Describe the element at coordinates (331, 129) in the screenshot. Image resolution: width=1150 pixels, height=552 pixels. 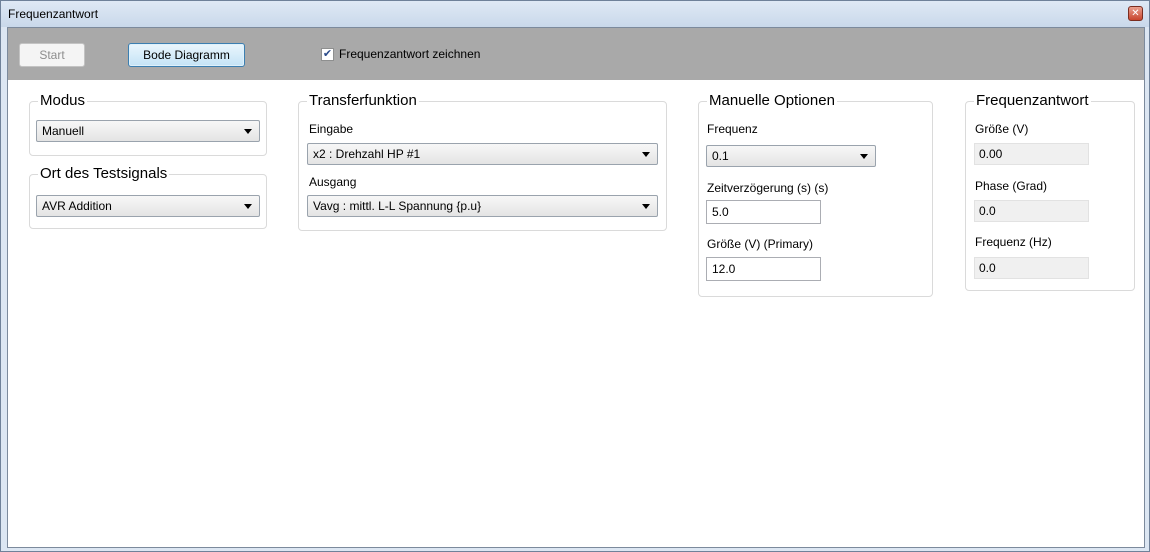
I see `input-label: Eingabe` at that location.